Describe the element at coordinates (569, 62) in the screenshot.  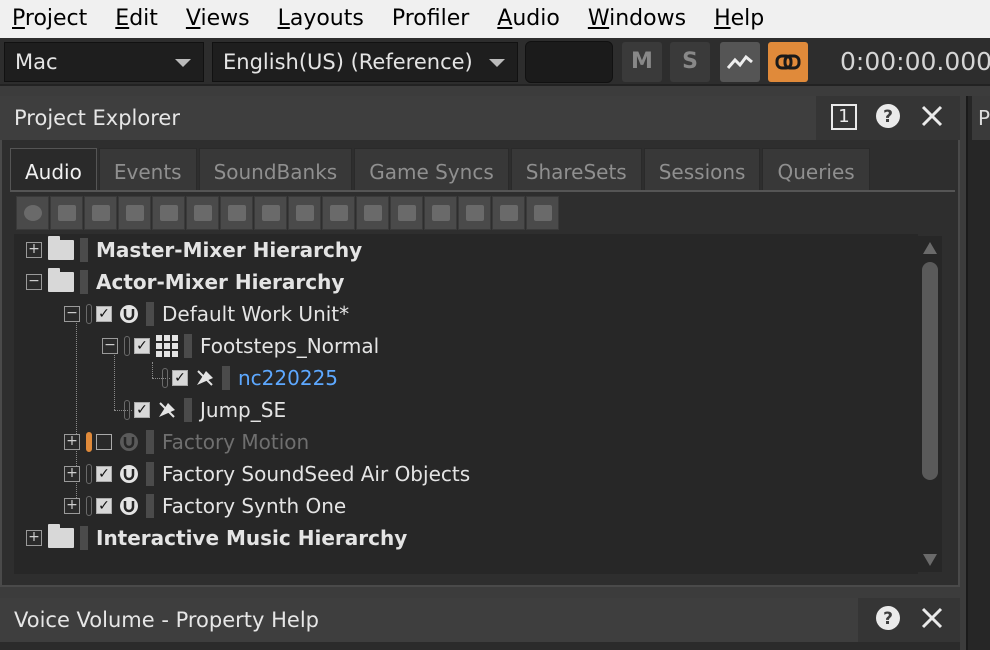
I see `meter-box` at that location.